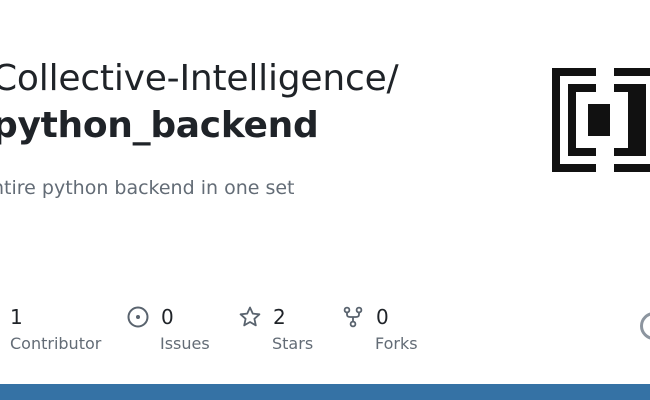 This screenshot has height=400, width=650. What do you see at coordinates (55, 328) in the screenshot?
I see `stat-contributors: 1 Contributor` at bounding box center [55, 328].